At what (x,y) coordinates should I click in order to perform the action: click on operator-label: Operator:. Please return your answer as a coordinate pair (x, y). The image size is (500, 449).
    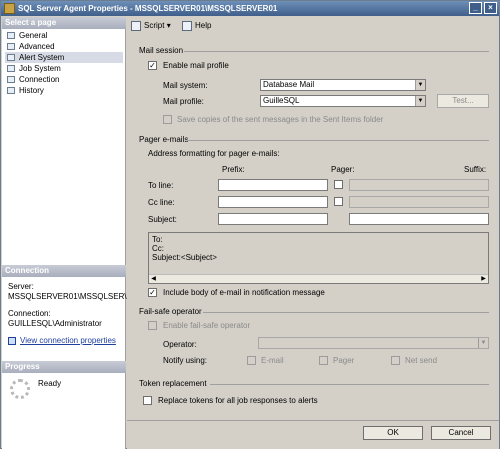
    Looking at the image, I should click on (180, 344).